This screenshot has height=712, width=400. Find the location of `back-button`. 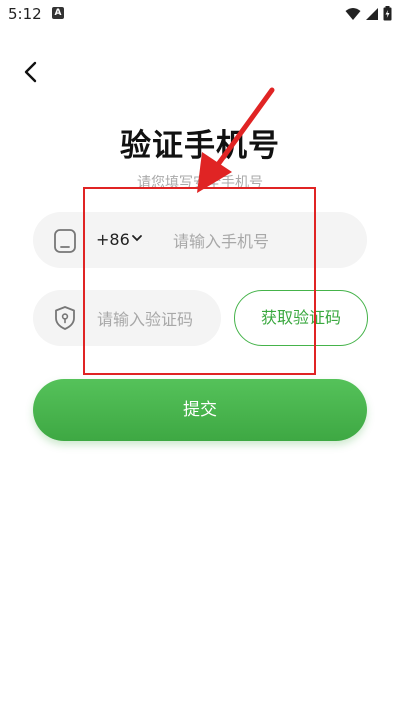

back-button is located at coordinates (32, 72).